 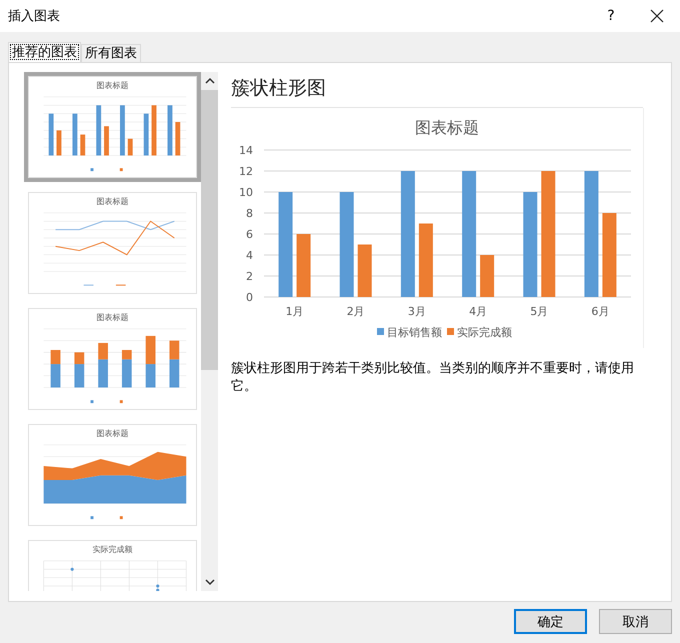 What do you see at coordinates (657, 16) in the screenshot?
I see `close-icon` at bounding box center [657, 16].